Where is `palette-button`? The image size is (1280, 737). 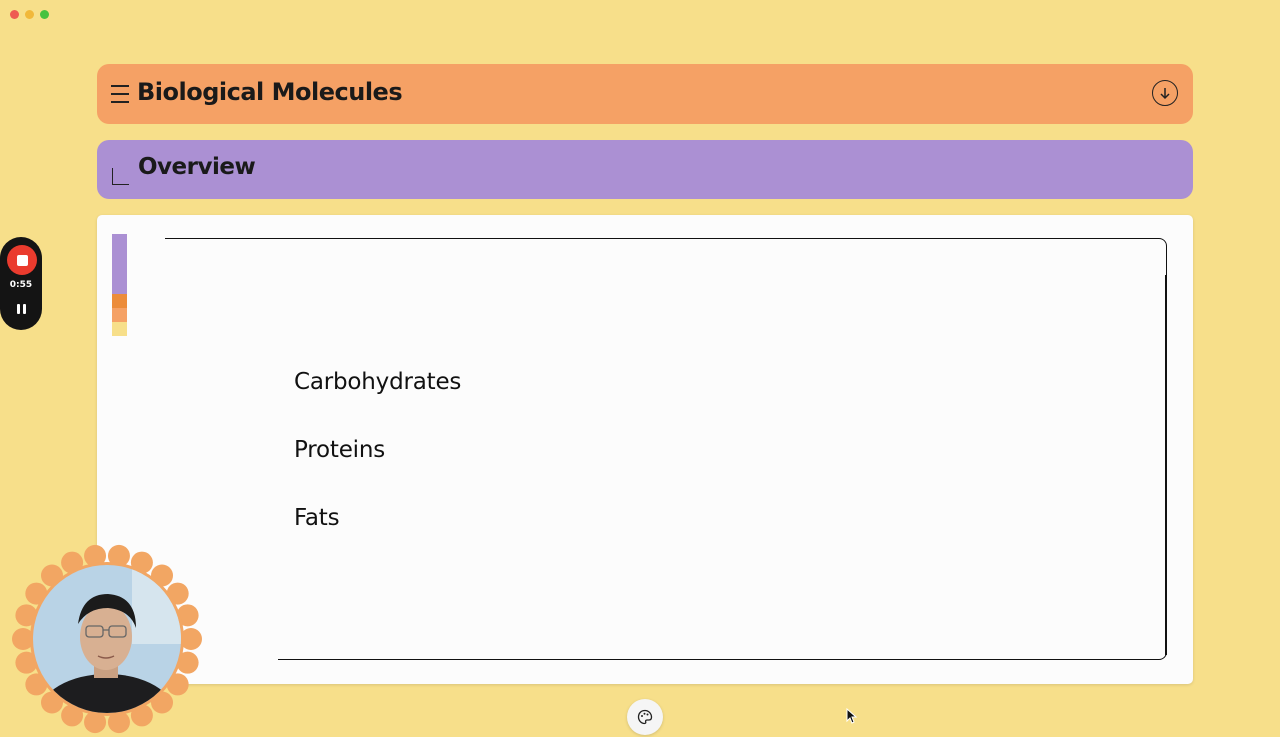
palette-button is located at coordinates (645, 717).